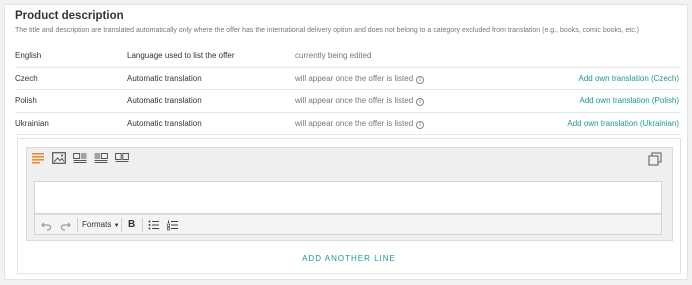 This screenshot has width=692, height=285. Describe the element at coordinates (172, 225) in the screenshot. I see `numbered-list-icon` at that location.